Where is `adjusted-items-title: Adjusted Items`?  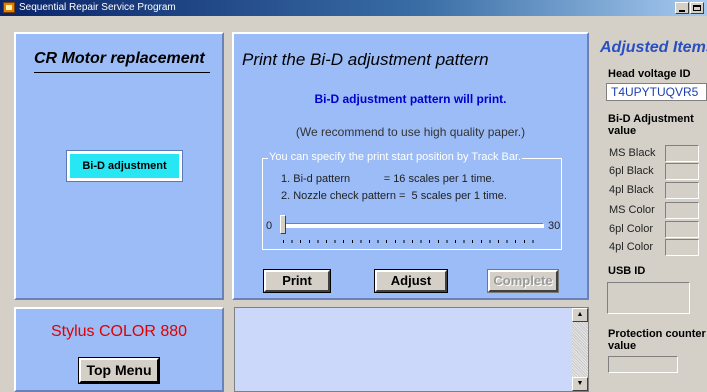
adjusted-items-title: Adjusted Items is located at coordinates (653, 47).